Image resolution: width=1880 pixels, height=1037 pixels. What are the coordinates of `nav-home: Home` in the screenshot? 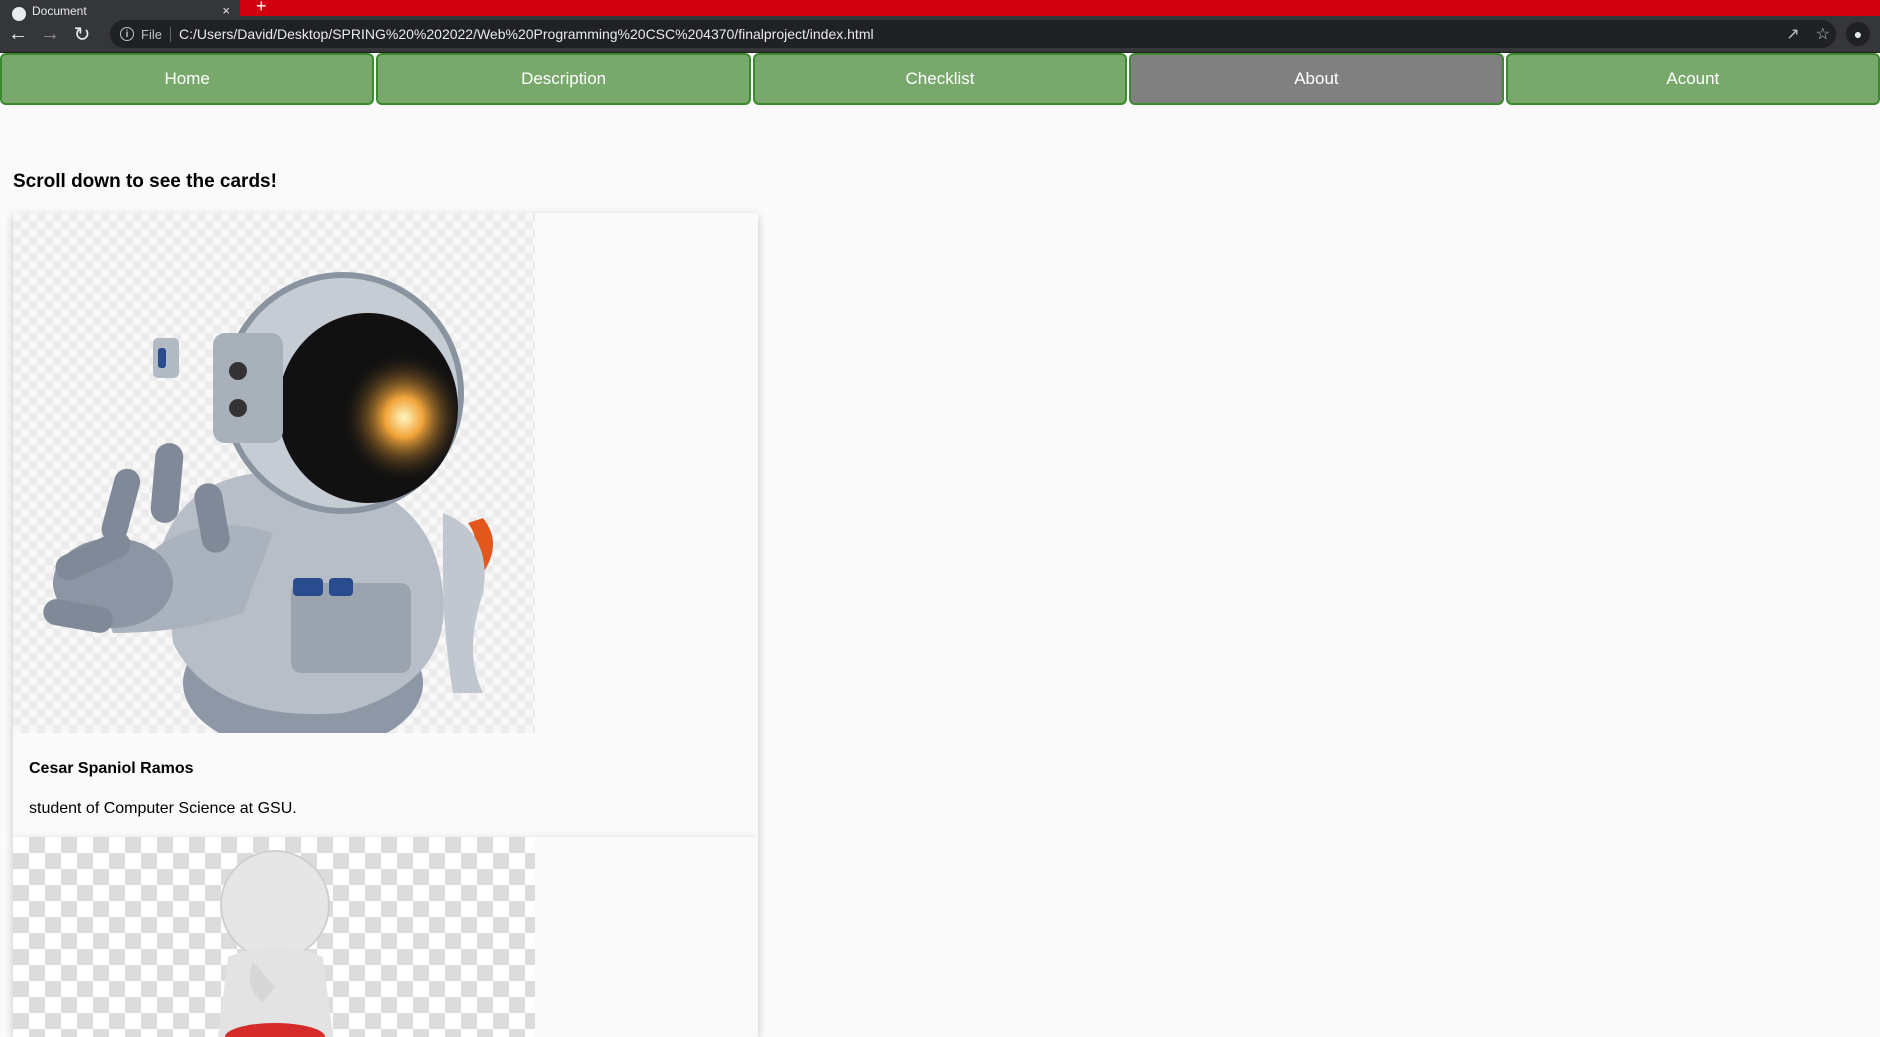 It's located at (187, 79).